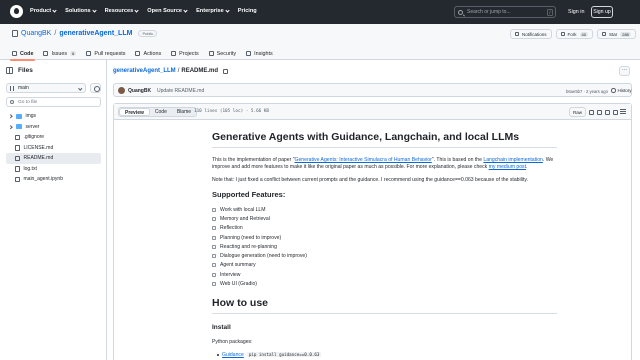  Describe the element at coordinates (608, 112) in the screenshot. I see `edit-pencil-icon` at that location.